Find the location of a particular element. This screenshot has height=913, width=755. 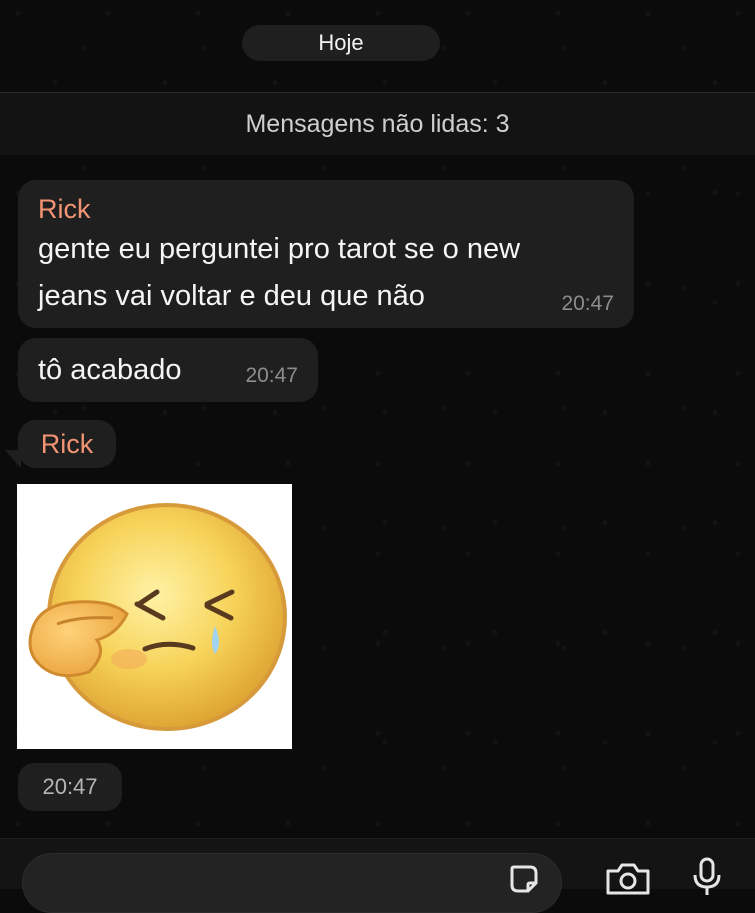

message-line: jeans vai voltar e deu que não is located at coordinates (231, 296).